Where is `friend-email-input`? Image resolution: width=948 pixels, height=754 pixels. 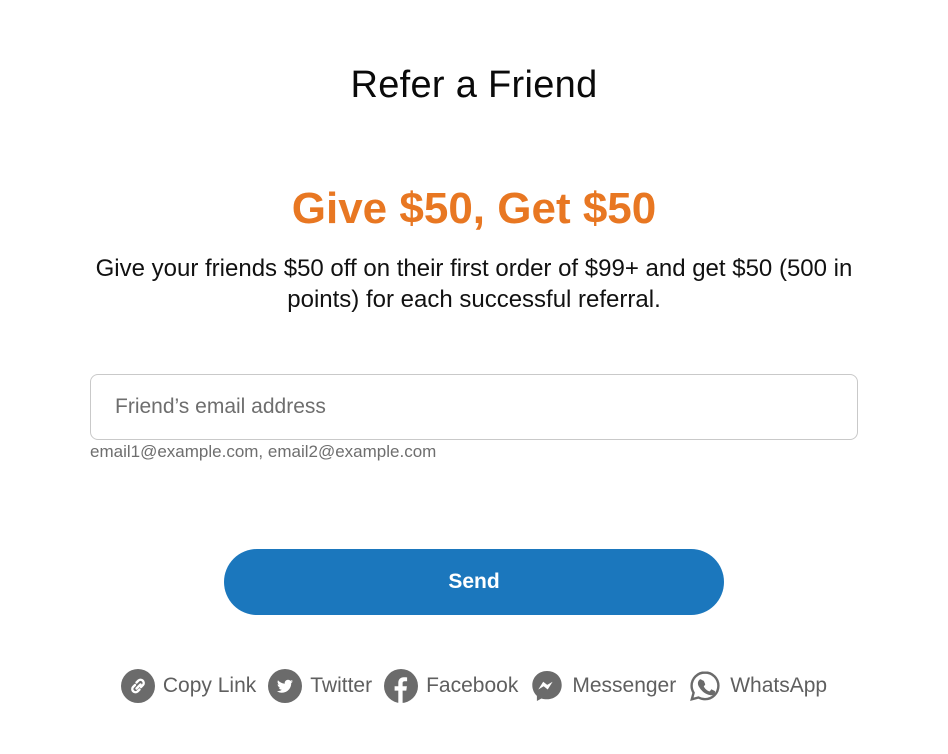 friend-email-input is located at coordinates (474, 407).